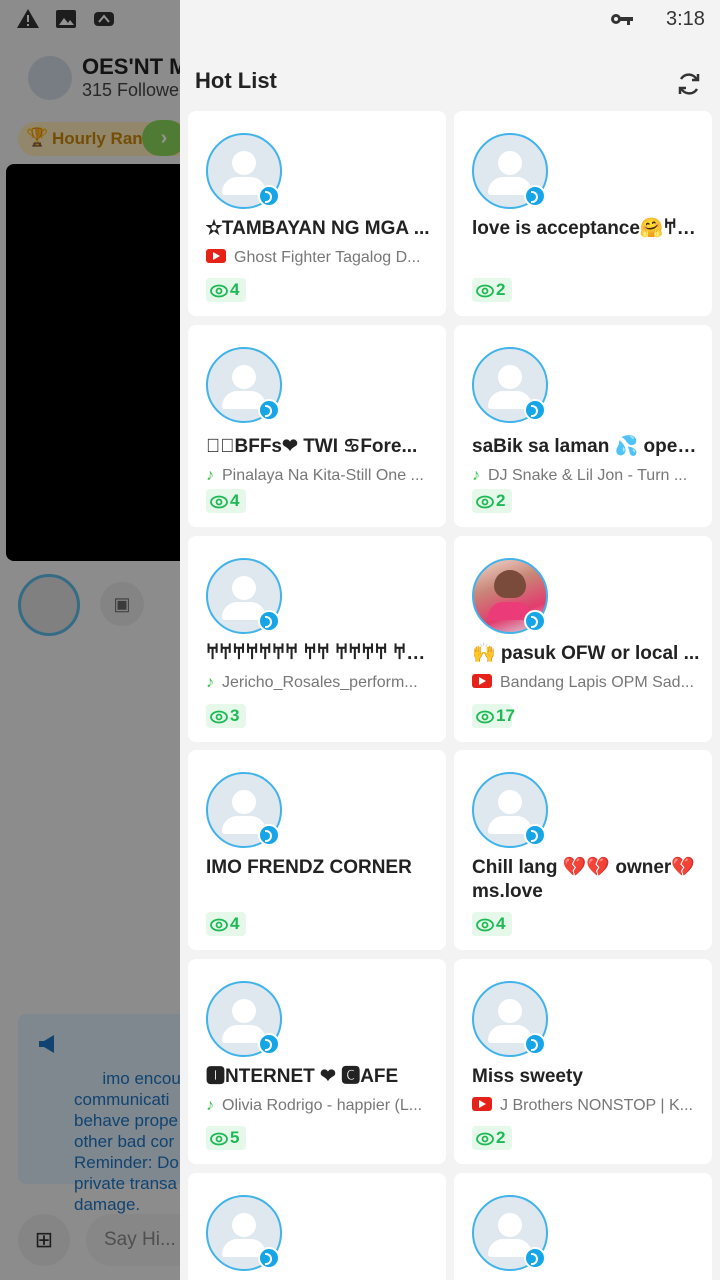  I want to click on room-name: Miss sweety, so click(527, 1076).